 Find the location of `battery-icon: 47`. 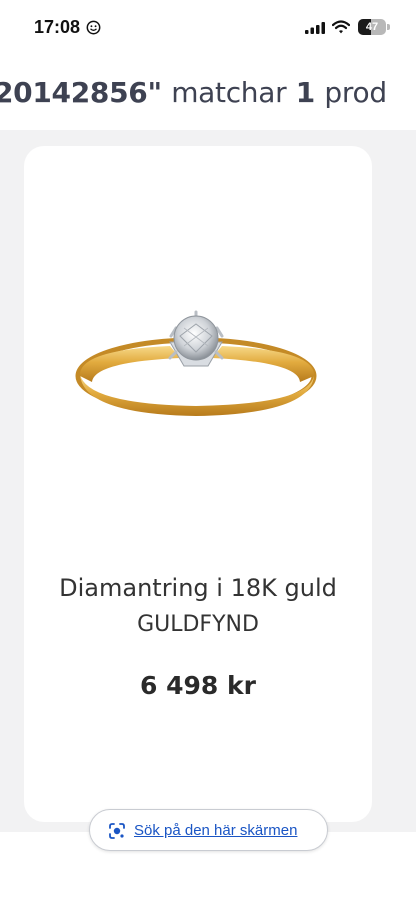

battery-icon: 47 is located at coordinates (374, 27).